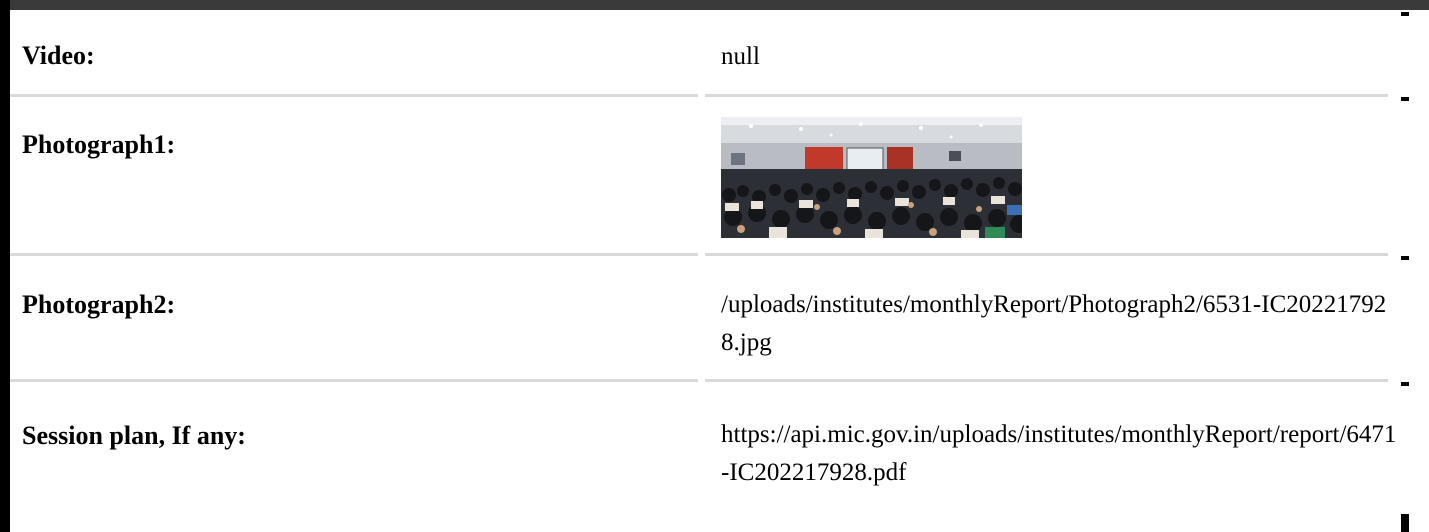 This screenshot has height=532, width=1429. Describe the element at coordinates (714, 5) in the screenshot. I see `header-bar` at that location.